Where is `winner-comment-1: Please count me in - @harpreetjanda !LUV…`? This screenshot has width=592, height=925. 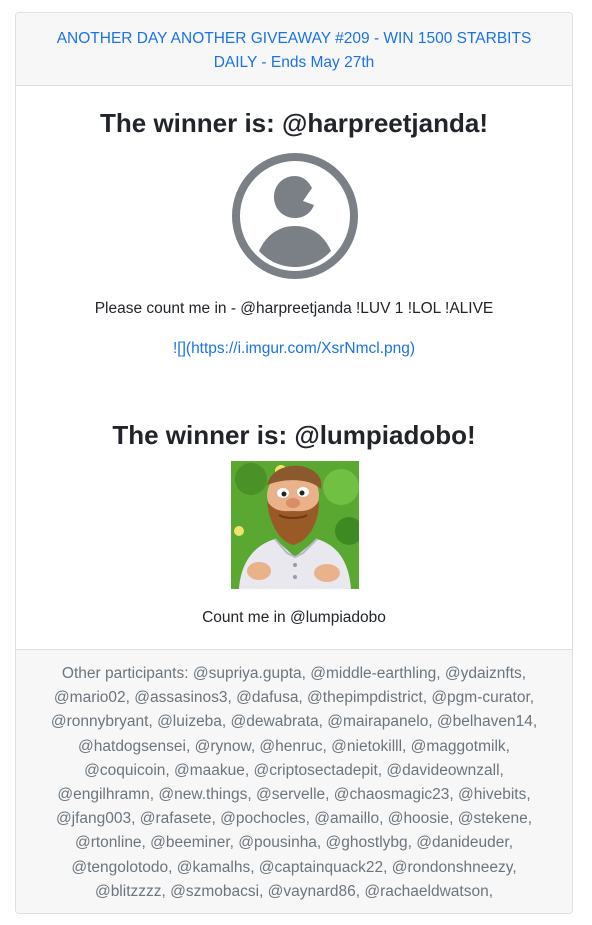 winner-comment-1: Please count me in - @harpreetjanda !LUV… is located at coordinates (294, 308).